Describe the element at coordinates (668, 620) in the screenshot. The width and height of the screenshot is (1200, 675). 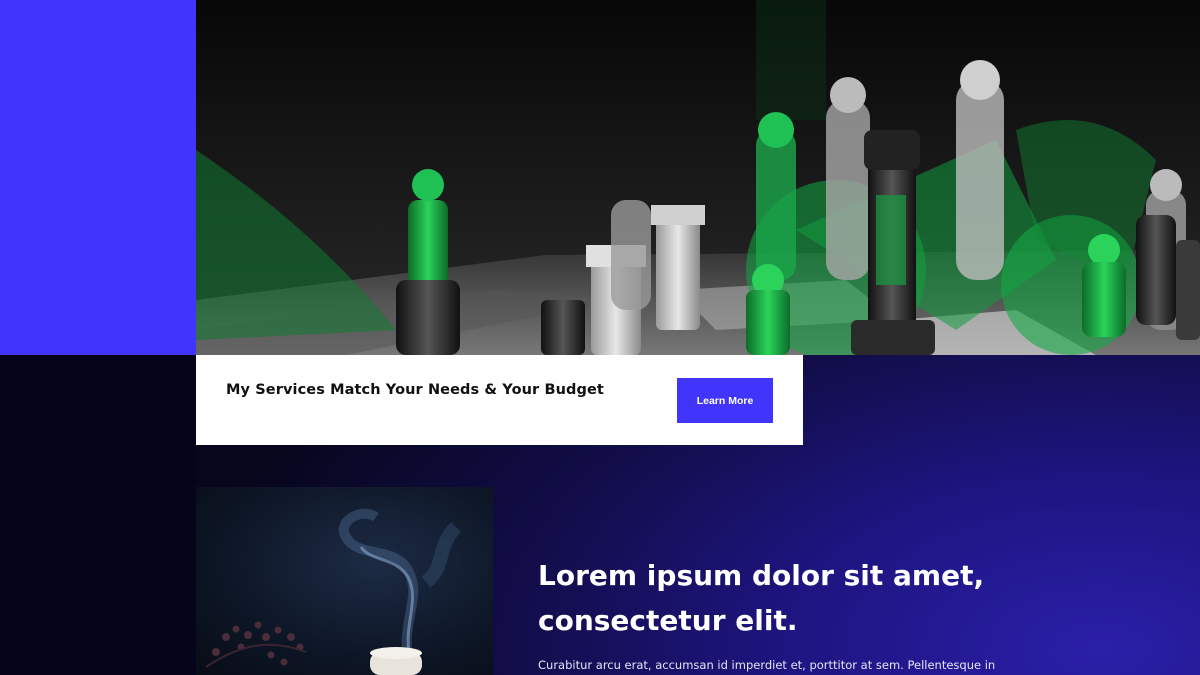
I see `headline-line-2: consectetur elit.` at that location.